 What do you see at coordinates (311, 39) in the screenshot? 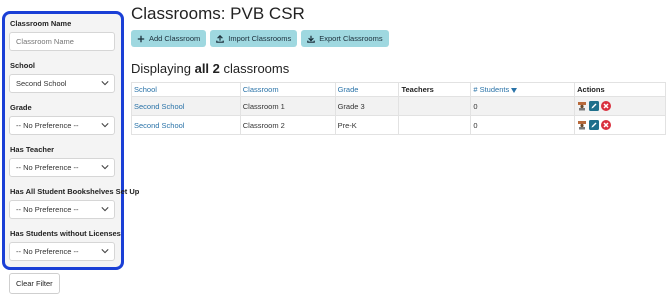
I see `download-icon` at bounding box center [311, 39].